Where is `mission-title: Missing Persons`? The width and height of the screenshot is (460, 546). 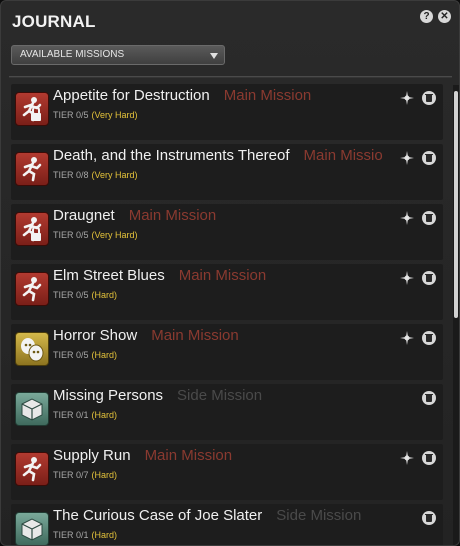 mission-title: Missing Persons is located at coordinates (108, 395).